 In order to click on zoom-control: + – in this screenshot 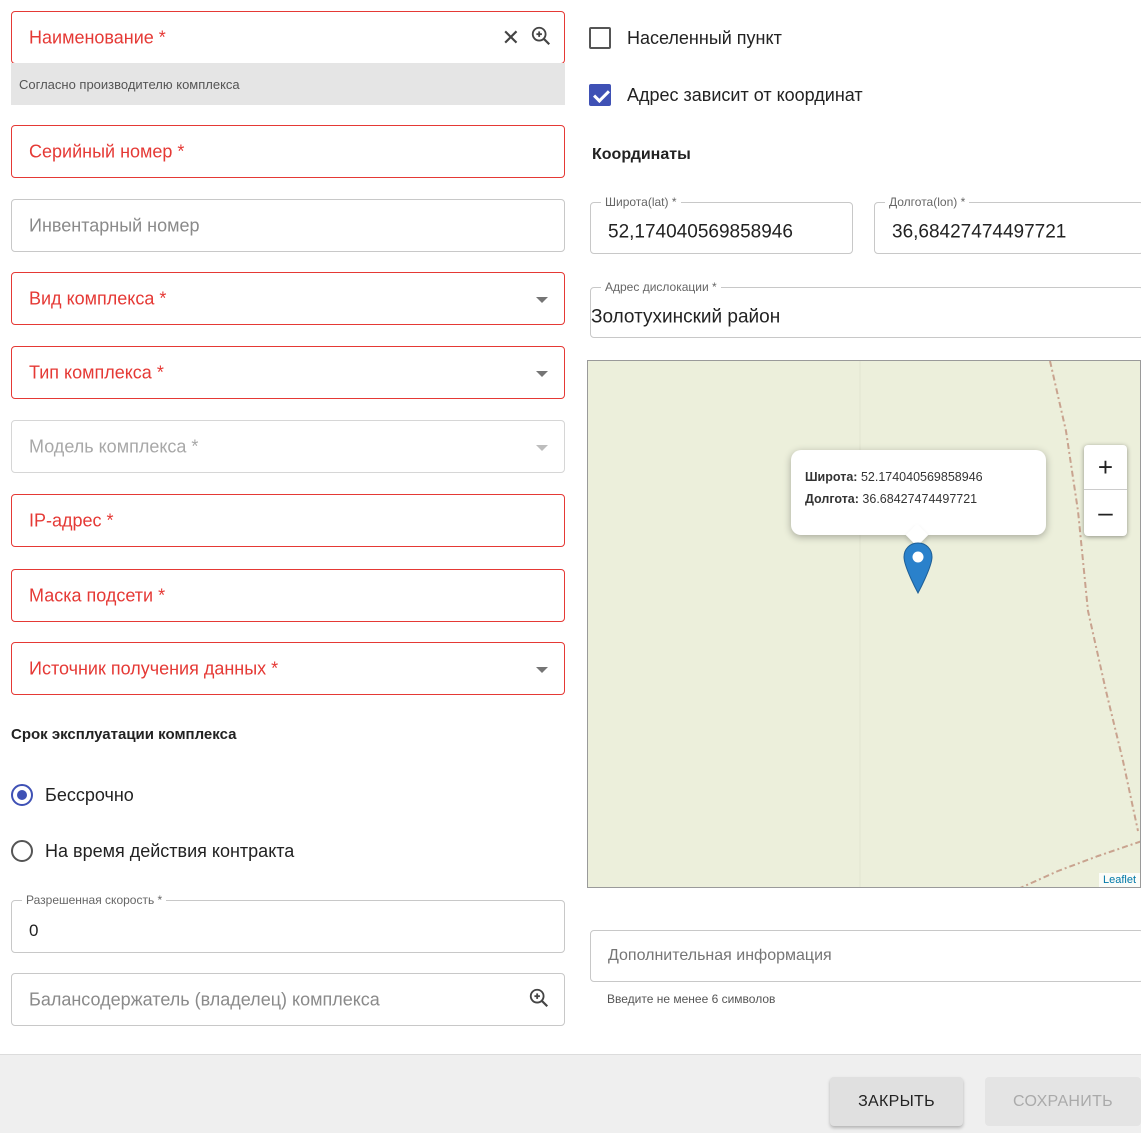, I will do `click(1105, 490)`.